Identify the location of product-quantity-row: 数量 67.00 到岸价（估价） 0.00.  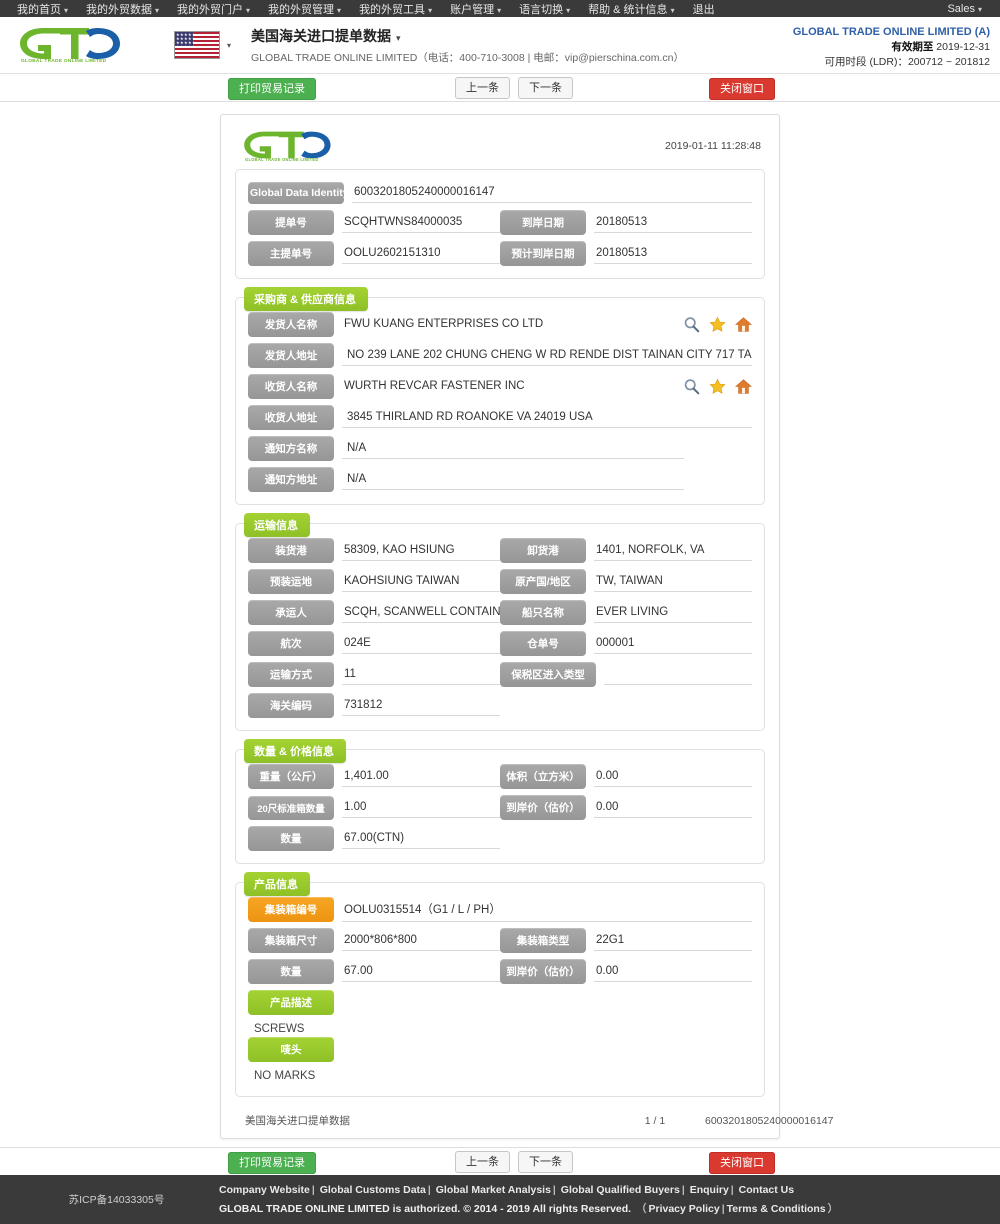
(500, 971).